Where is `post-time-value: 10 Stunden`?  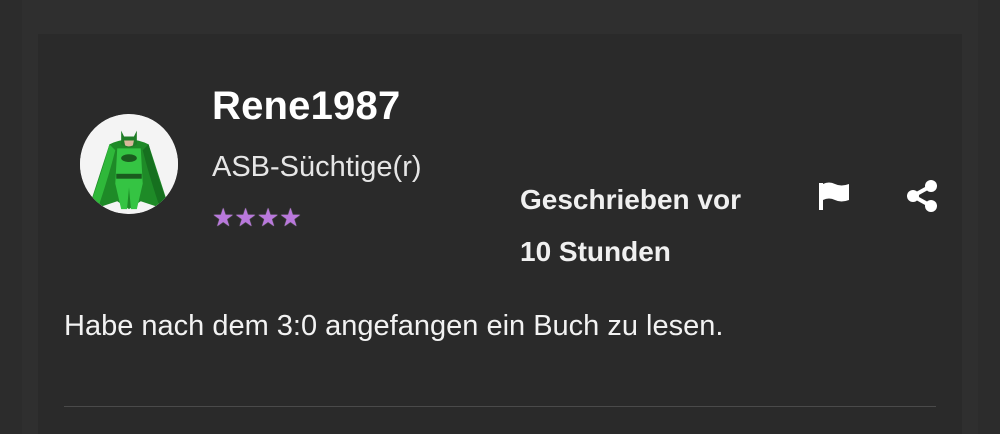 post-time-value: 10 Stunden is located at coordinates (595, 251).